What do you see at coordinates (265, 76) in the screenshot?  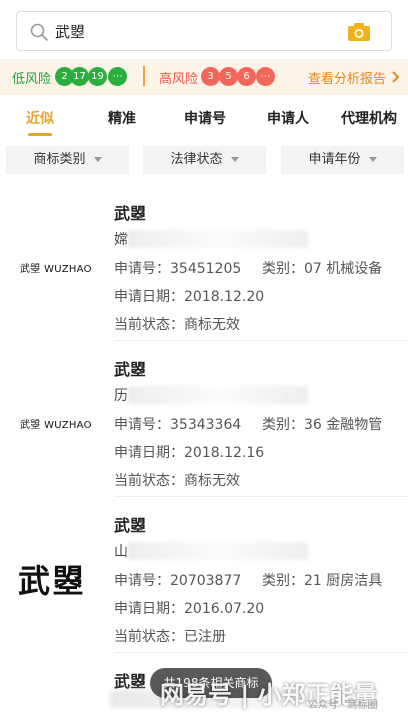 I see `high-risk-more: ⋯` at bounding box center [265, 76].